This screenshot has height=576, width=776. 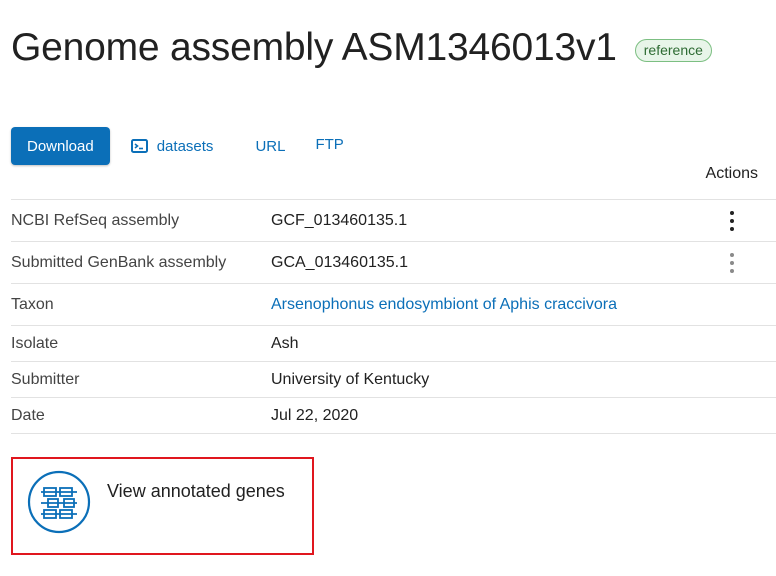 I want to click on row-label: Isolate, so click(x=35, y=343).